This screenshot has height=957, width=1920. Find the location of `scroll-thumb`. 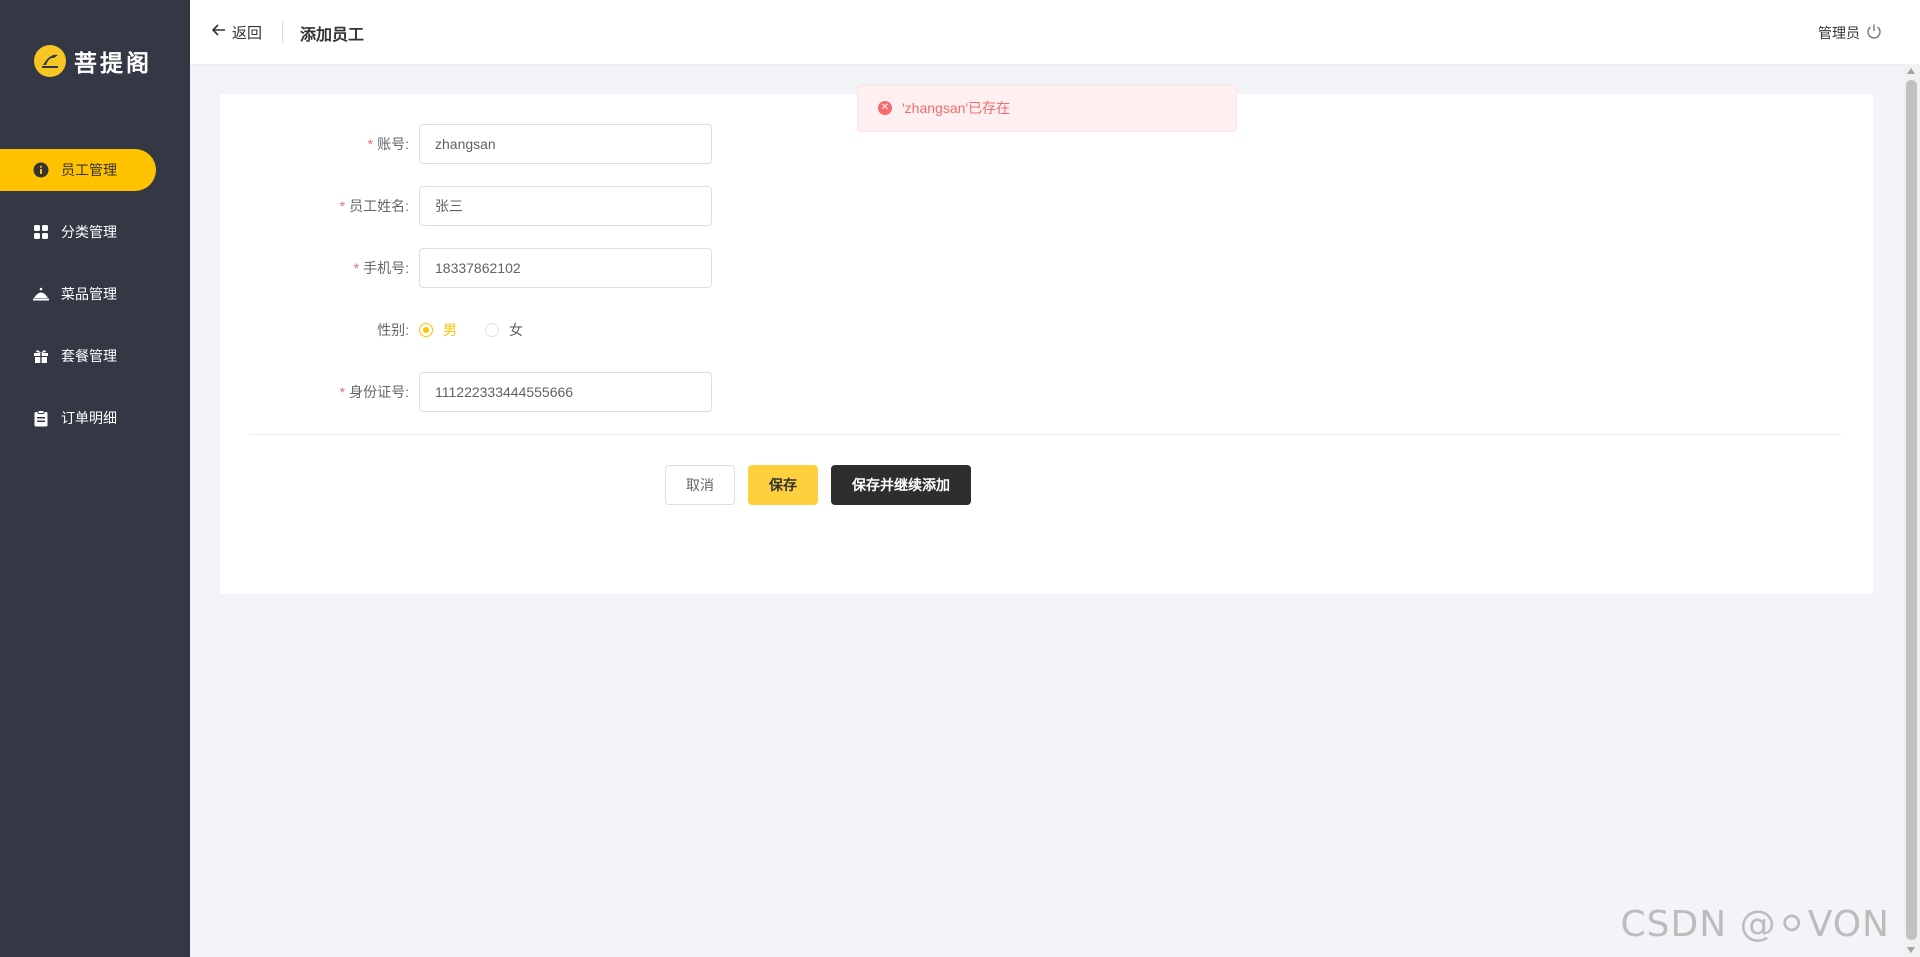

scroll-thumb is located at coordinates (1911, 510).